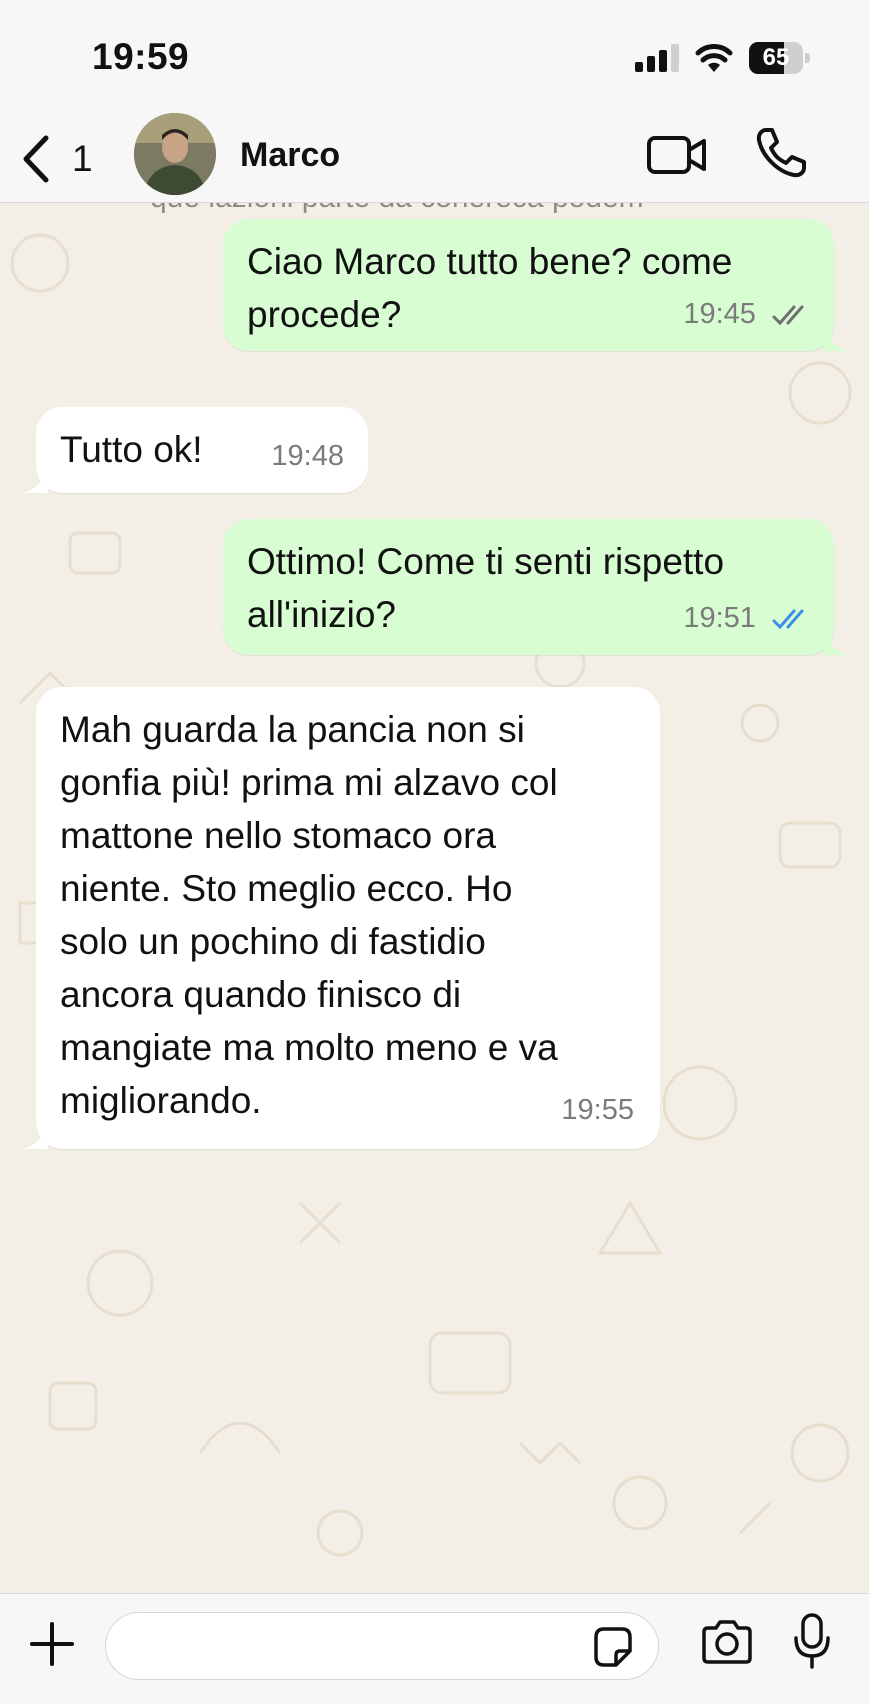 Image resolution: width=869 pixels, height=1704 pixels. I want to click on microphone-icon, so click(812, 1641).